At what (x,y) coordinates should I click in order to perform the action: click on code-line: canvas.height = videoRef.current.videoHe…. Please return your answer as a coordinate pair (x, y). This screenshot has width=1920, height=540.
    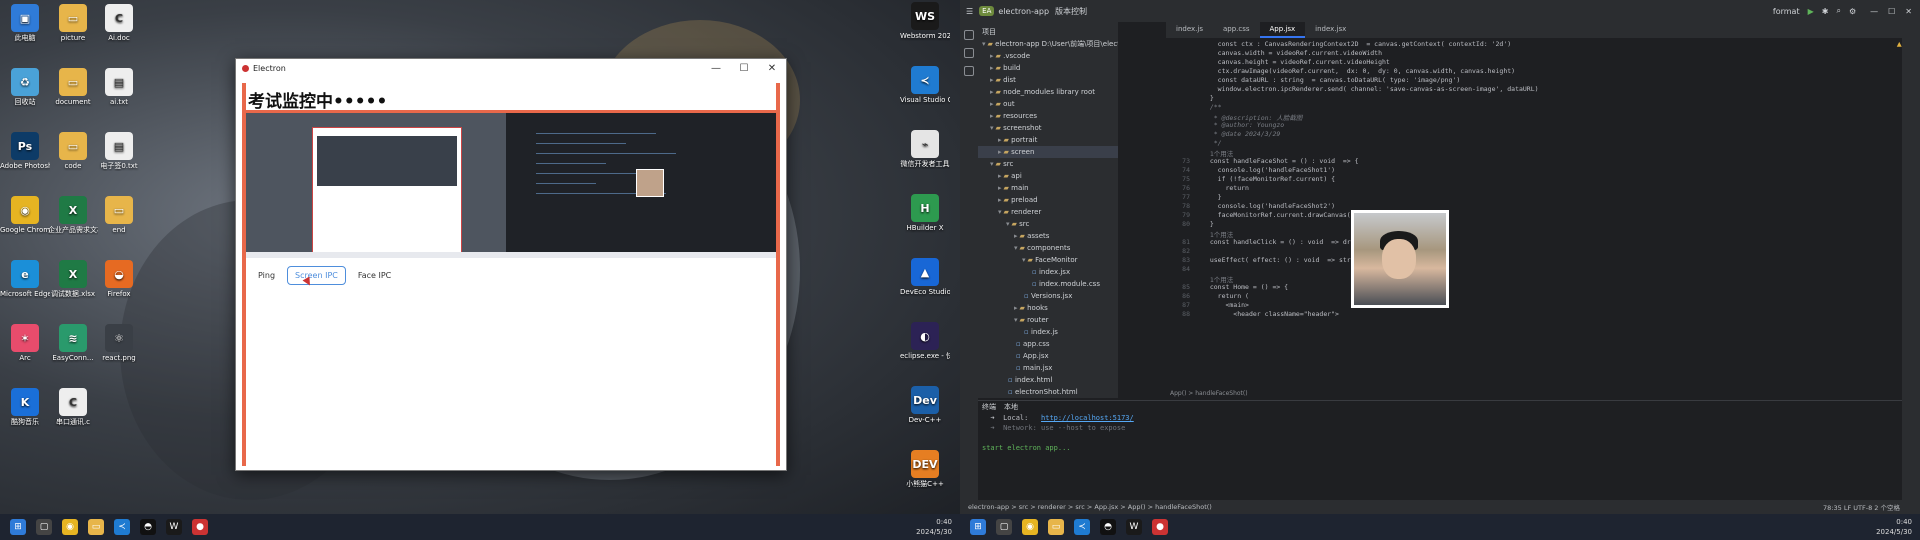
    Looking at the image, I should click on (1296, 62).